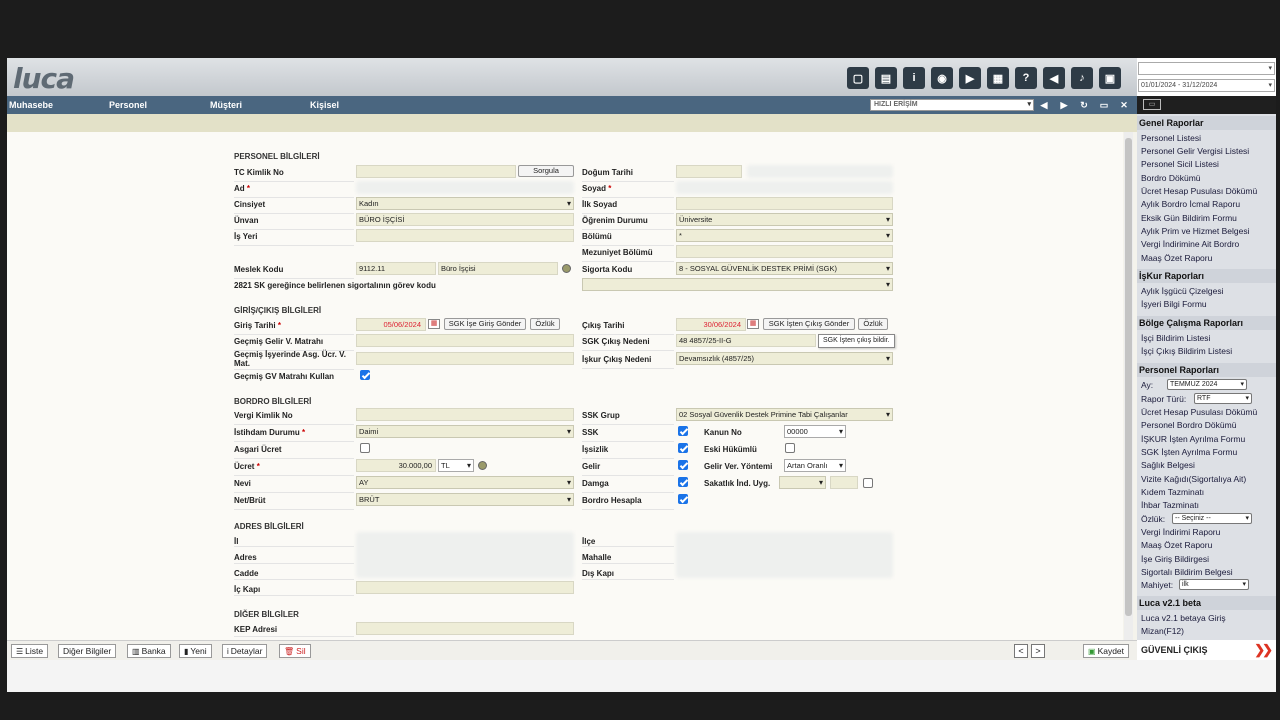 This screenshot has height=720, width=1280. Describe the element at coordinates (809, 324) in the screenshot. I see `sgk-isten-cikis-button: SGK İşten Çıkış Gönder` at that location.